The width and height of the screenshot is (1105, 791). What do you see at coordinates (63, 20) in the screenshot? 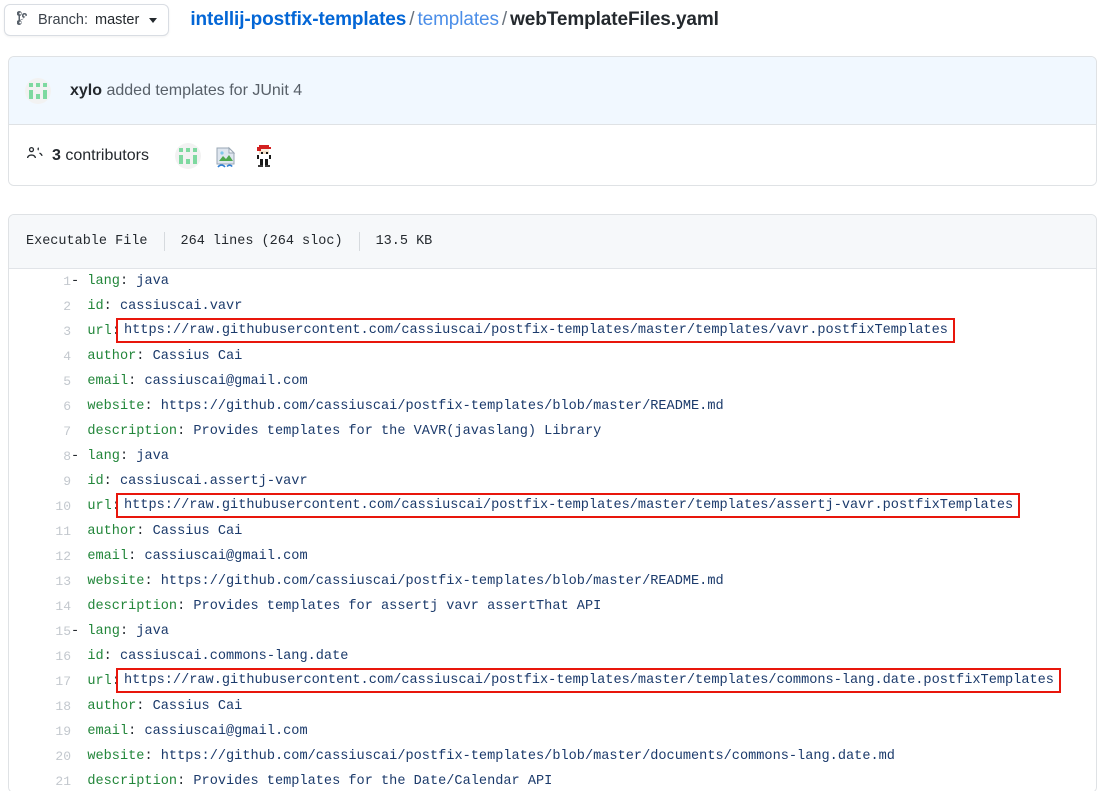
I see `branch-label: Branch:` at bounding box center [63, 20].